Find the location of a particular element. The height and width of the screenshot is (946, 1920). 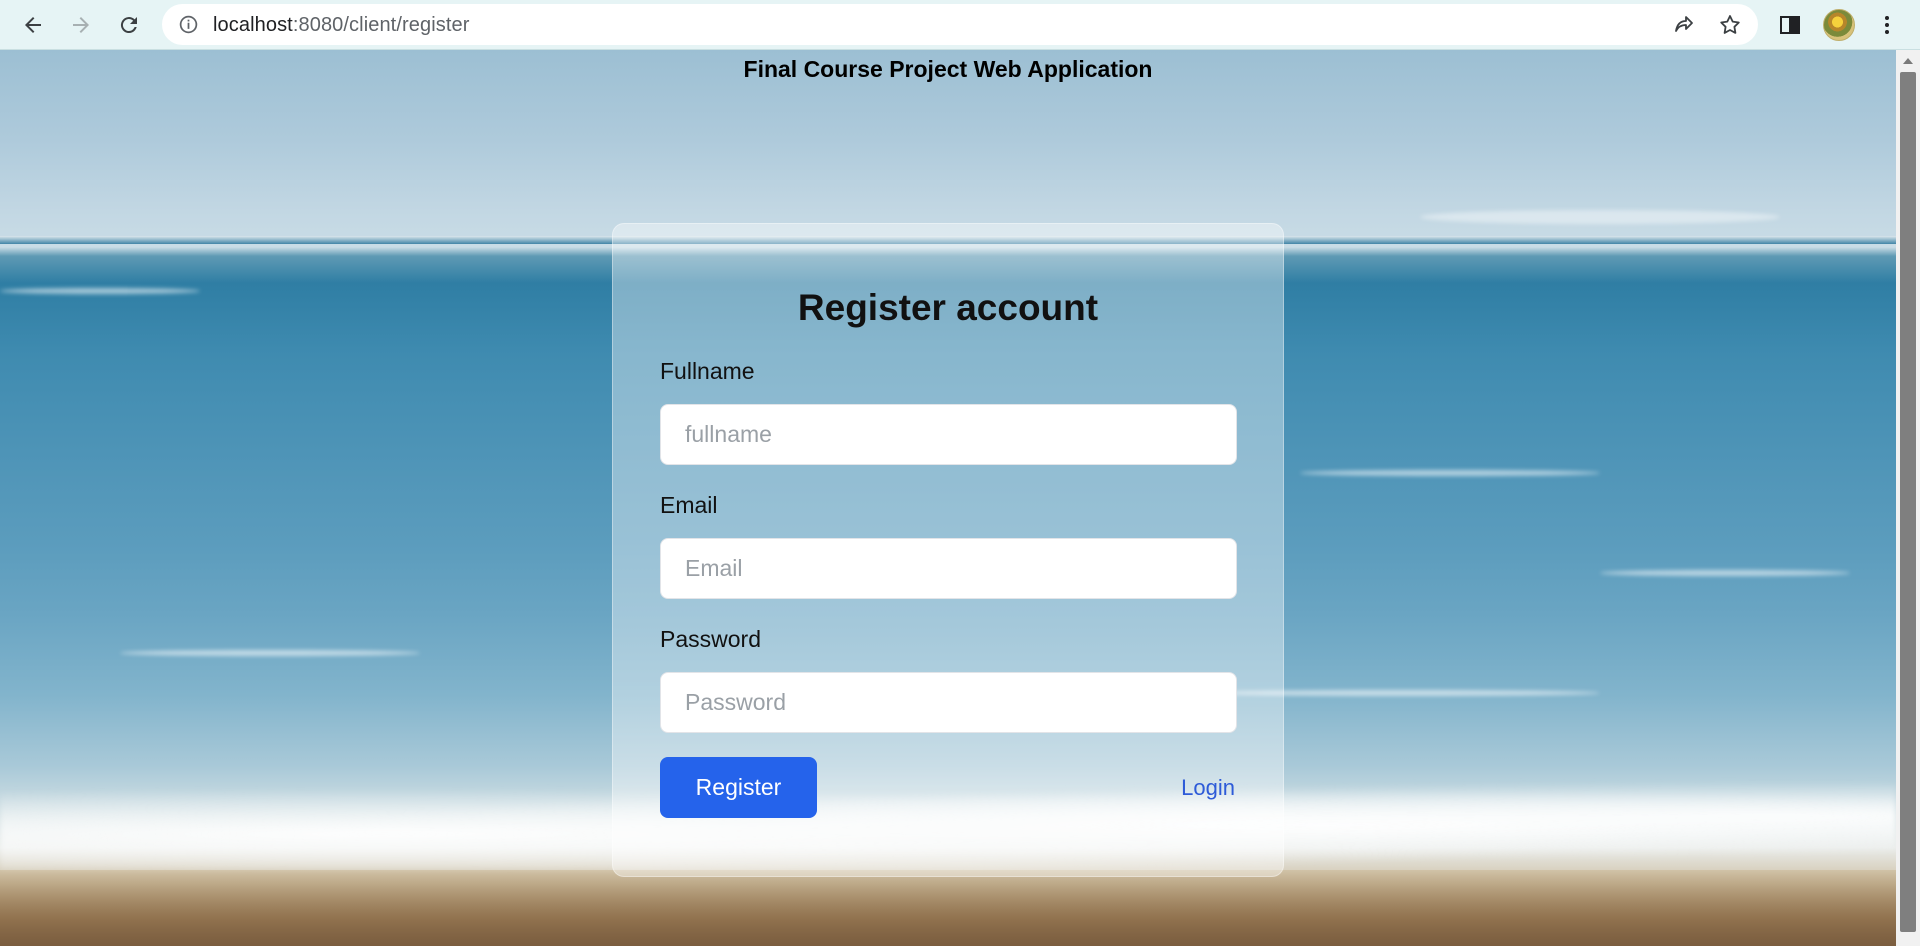

side-panel-icon is located at coordinates (1790, 25).